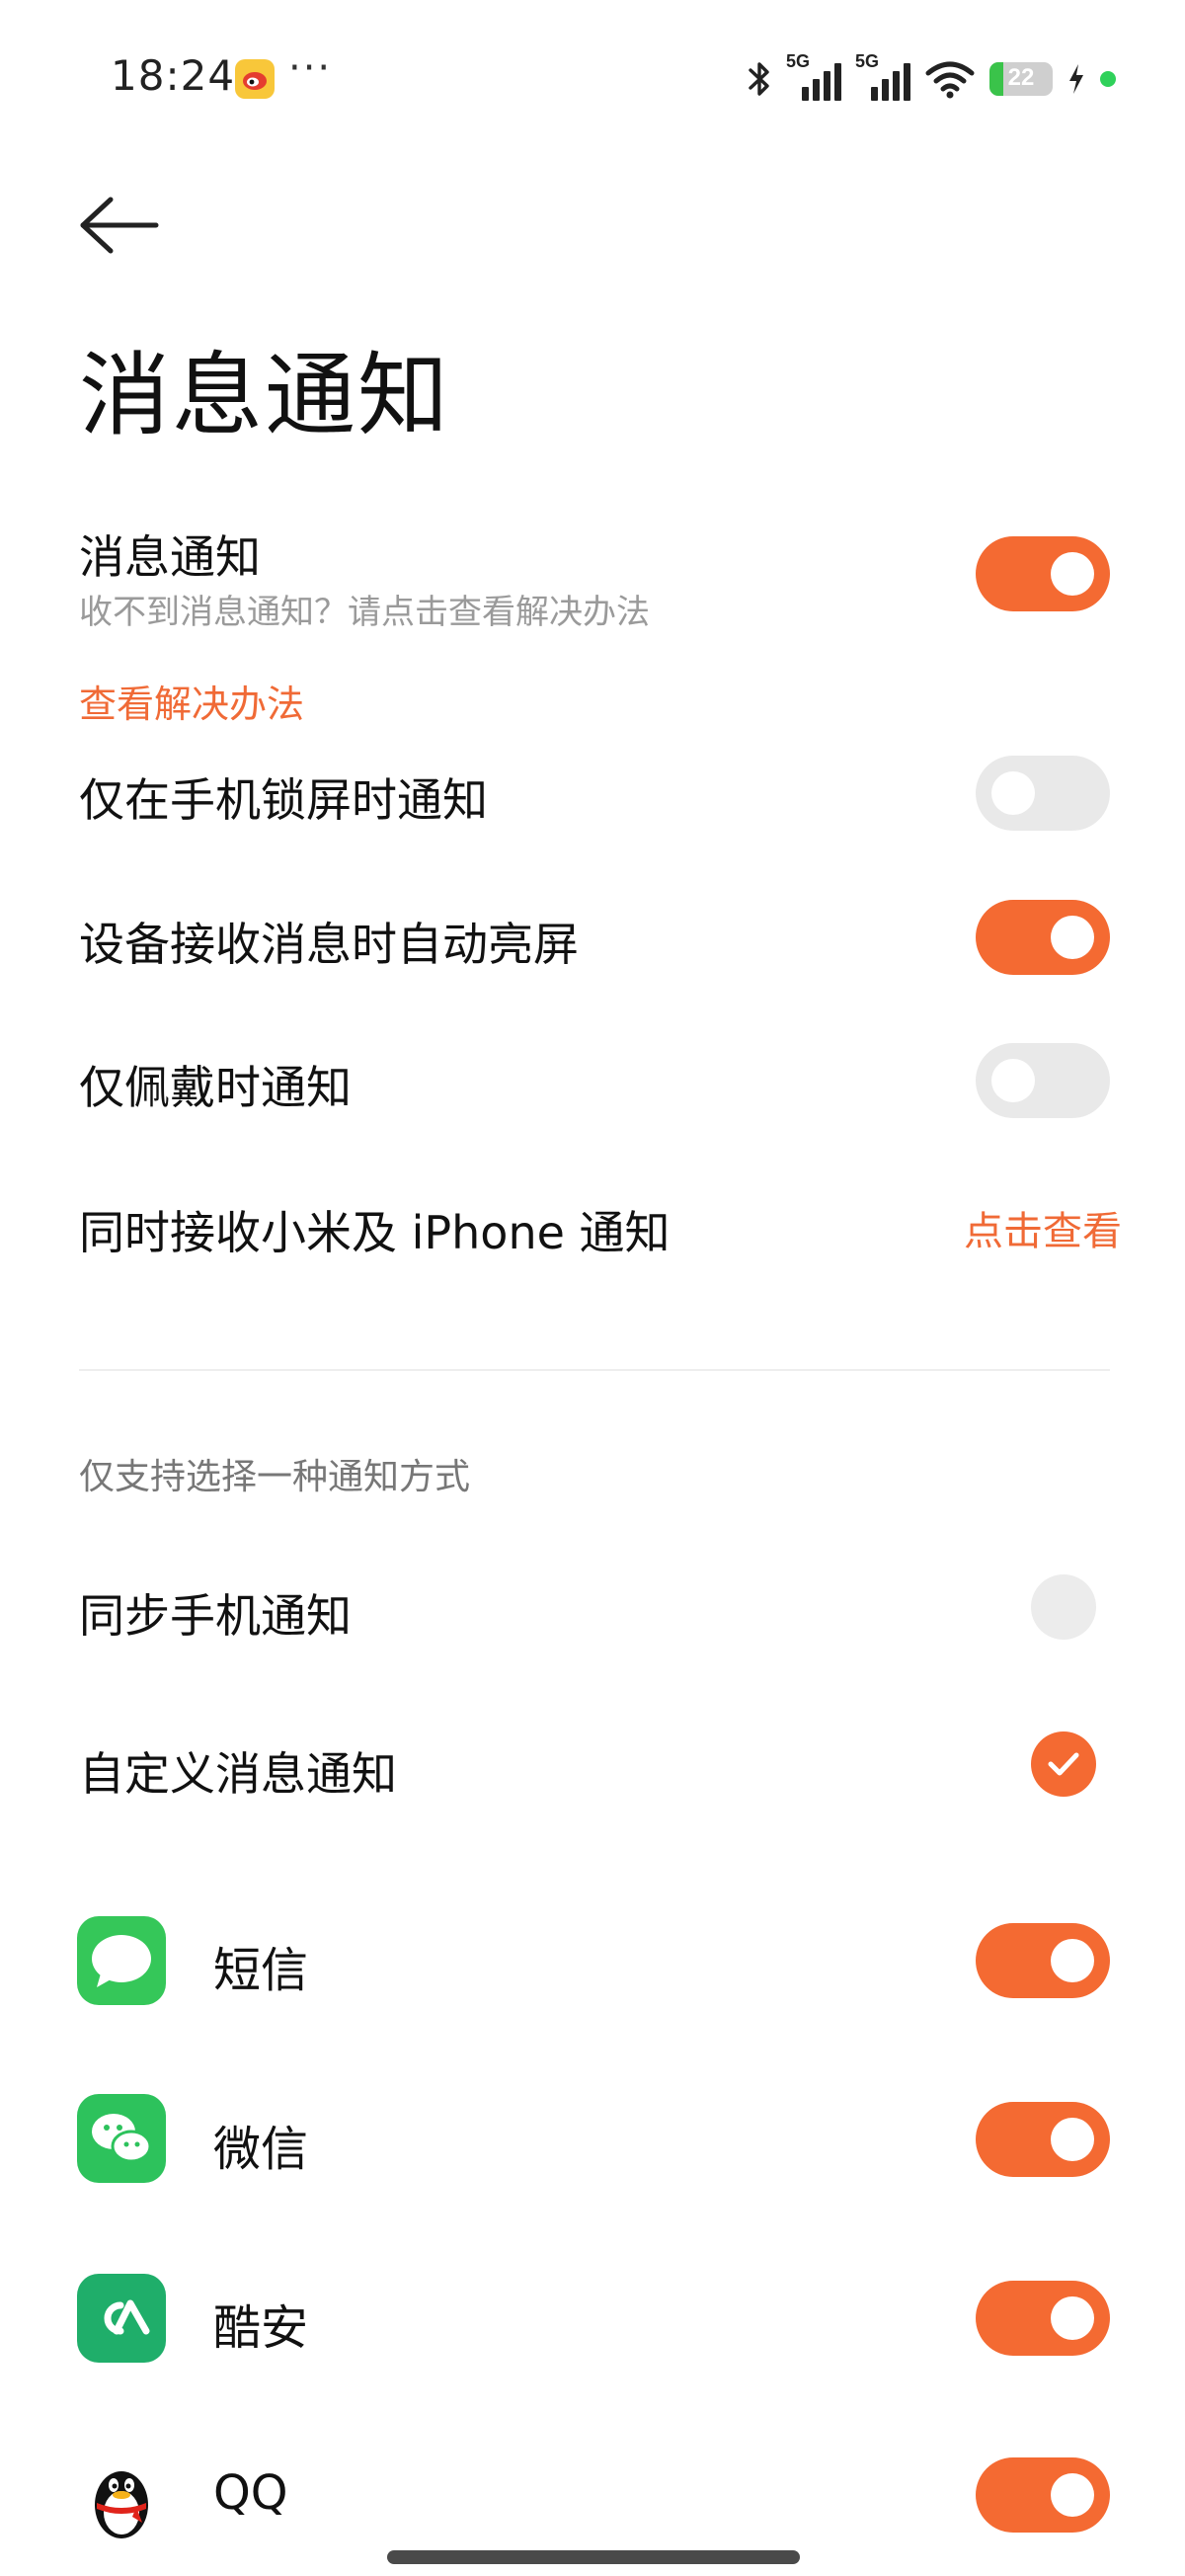 This screenshot has width=1185, height=2576. I want to click on back-arrow-icon, so click(120, 225).